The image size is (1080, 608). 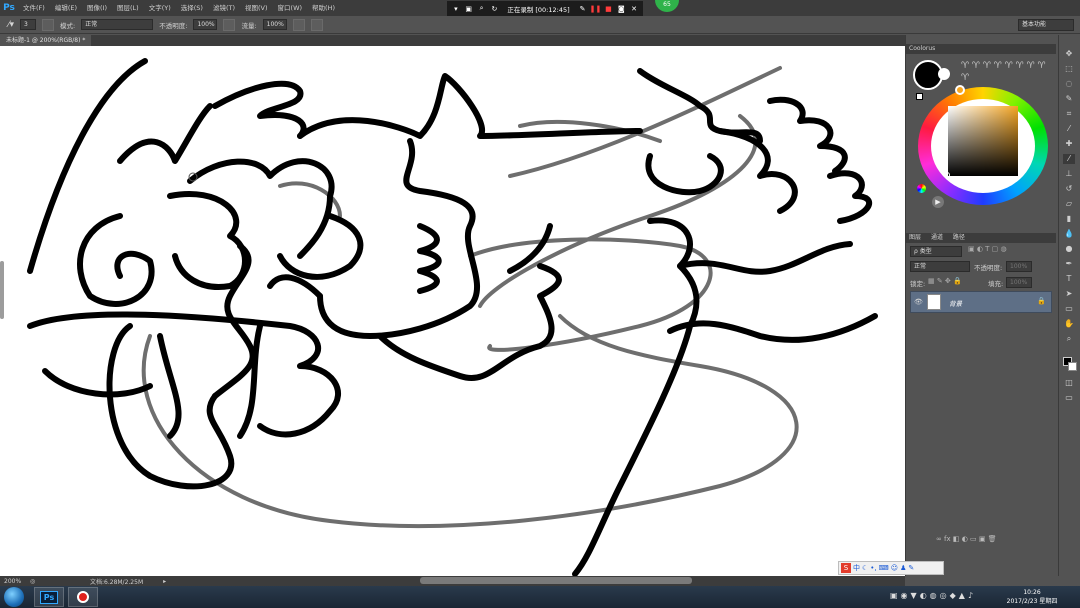 What do you see at coordinates (34, 8) in the screenshot?
I see `menu-file: 文件(F)` at bounding box center [34, 8].